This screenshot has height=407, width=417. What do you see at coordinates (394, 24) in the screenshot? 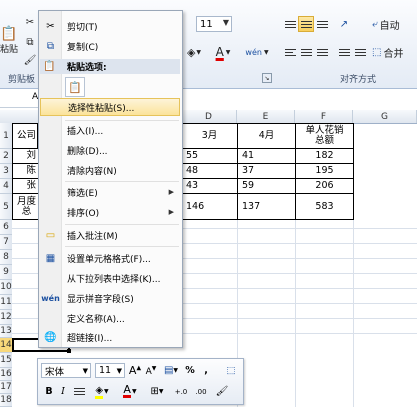
I see `wrap-text-button: ⤶ 自动` at bounding box center [394, 24].